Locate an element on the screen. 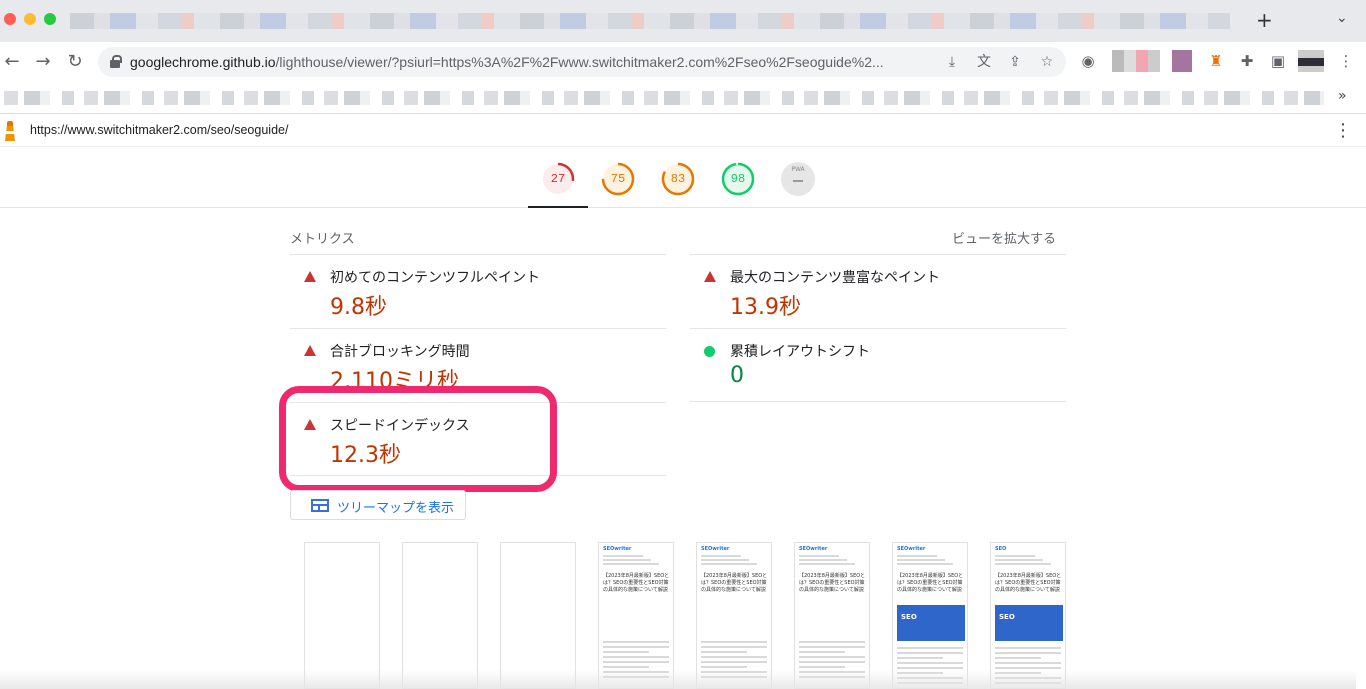 The width and height of the screenshot is (1366, 689). share-icon: ⇪ is located at coordinates (1015, 62).